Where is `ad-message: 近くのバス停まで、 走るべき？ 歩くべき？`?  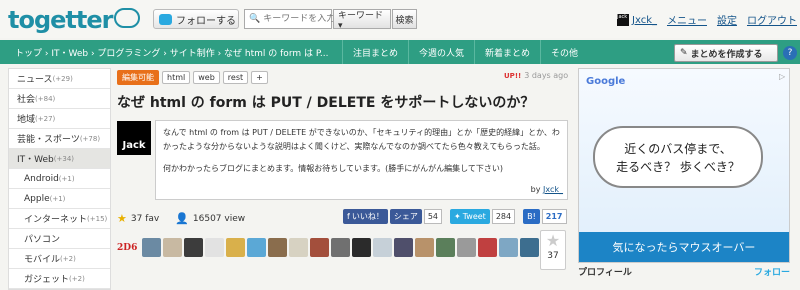 ad-message: 近くのバス停まで、 走るべき？ 歩くべき？ is located at coordinates (678, 157).